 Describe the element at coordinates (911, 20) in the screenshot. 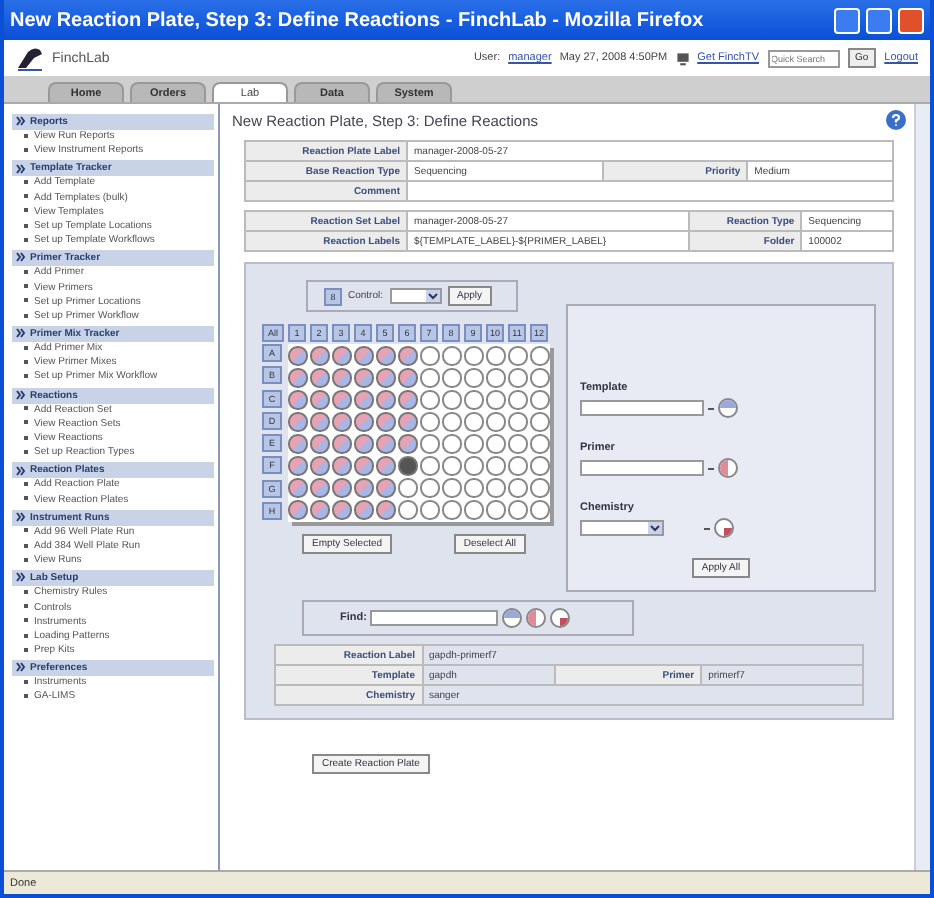

I see `close-button` at that location.